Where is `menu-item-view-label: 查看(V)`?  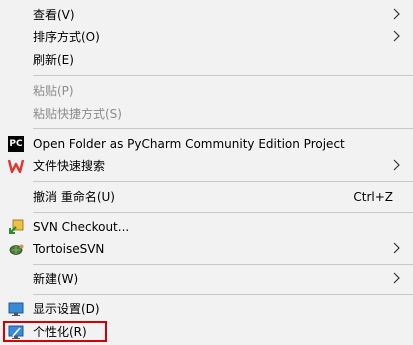
menu-item-view-label: 查看(V) is located at coordinates (54, 15).